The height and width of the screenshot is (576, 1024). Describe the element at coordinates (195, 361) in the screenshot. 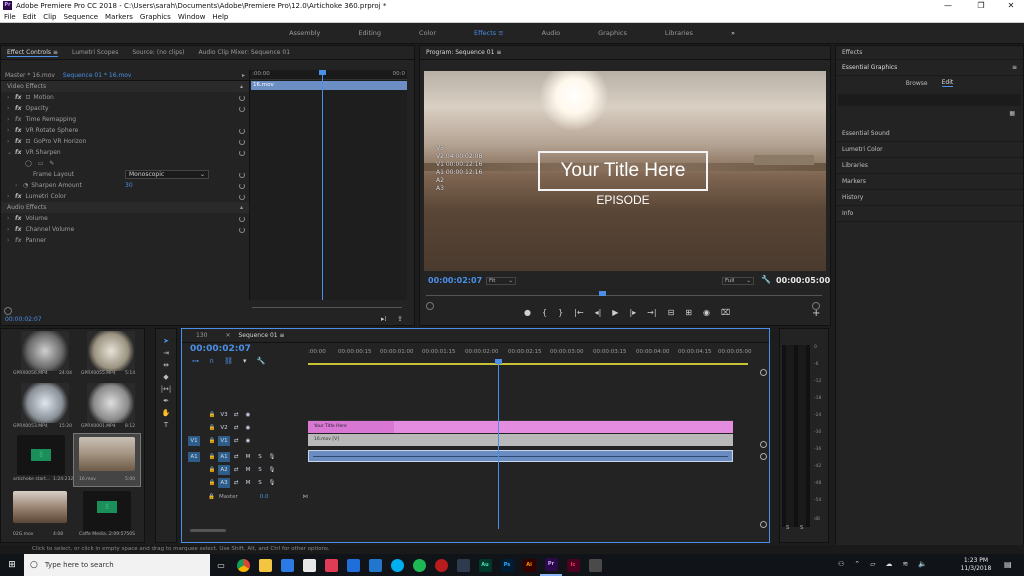

I see `nest-icon: ⊶` at that location.